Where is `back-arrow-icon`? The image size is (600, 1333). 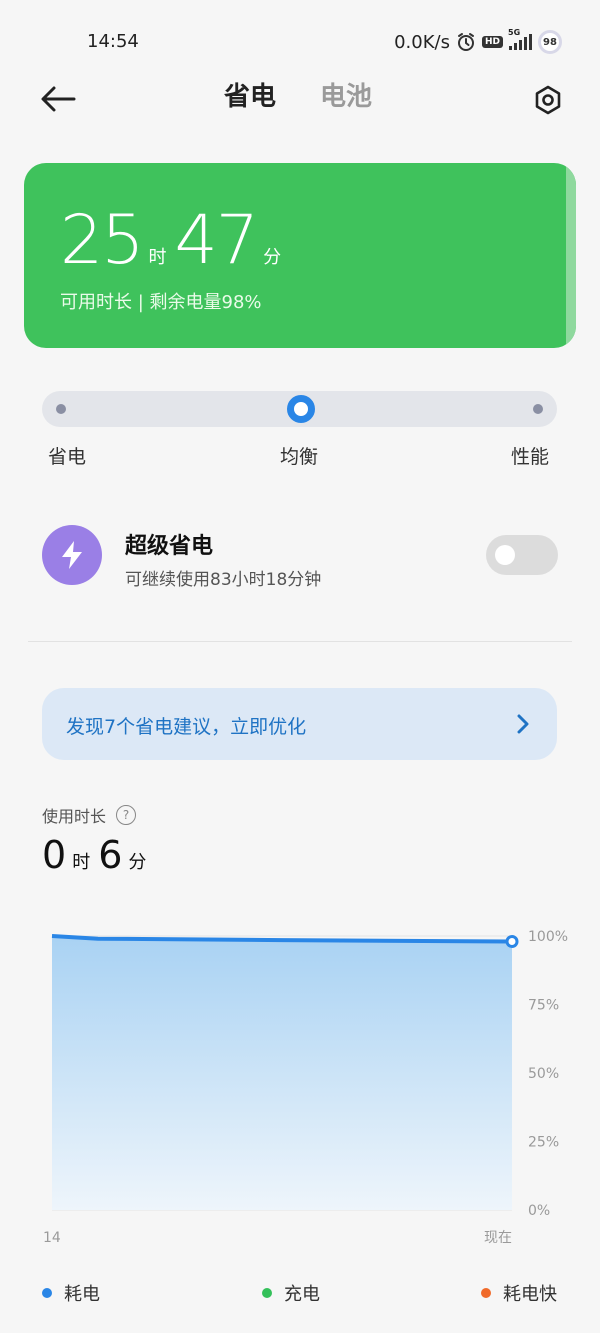 back-arrow-icon is located at coordinates (58, 99).